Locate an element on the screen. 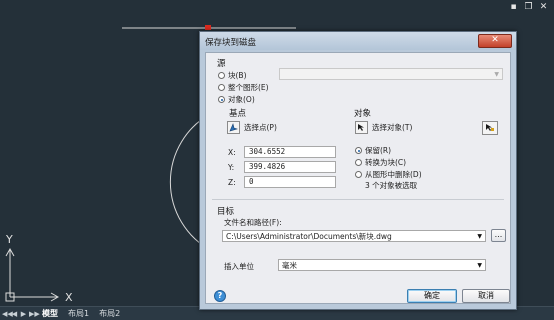 The image size is (554, 320). select-objects-icon is located at coordinates (361, 127).